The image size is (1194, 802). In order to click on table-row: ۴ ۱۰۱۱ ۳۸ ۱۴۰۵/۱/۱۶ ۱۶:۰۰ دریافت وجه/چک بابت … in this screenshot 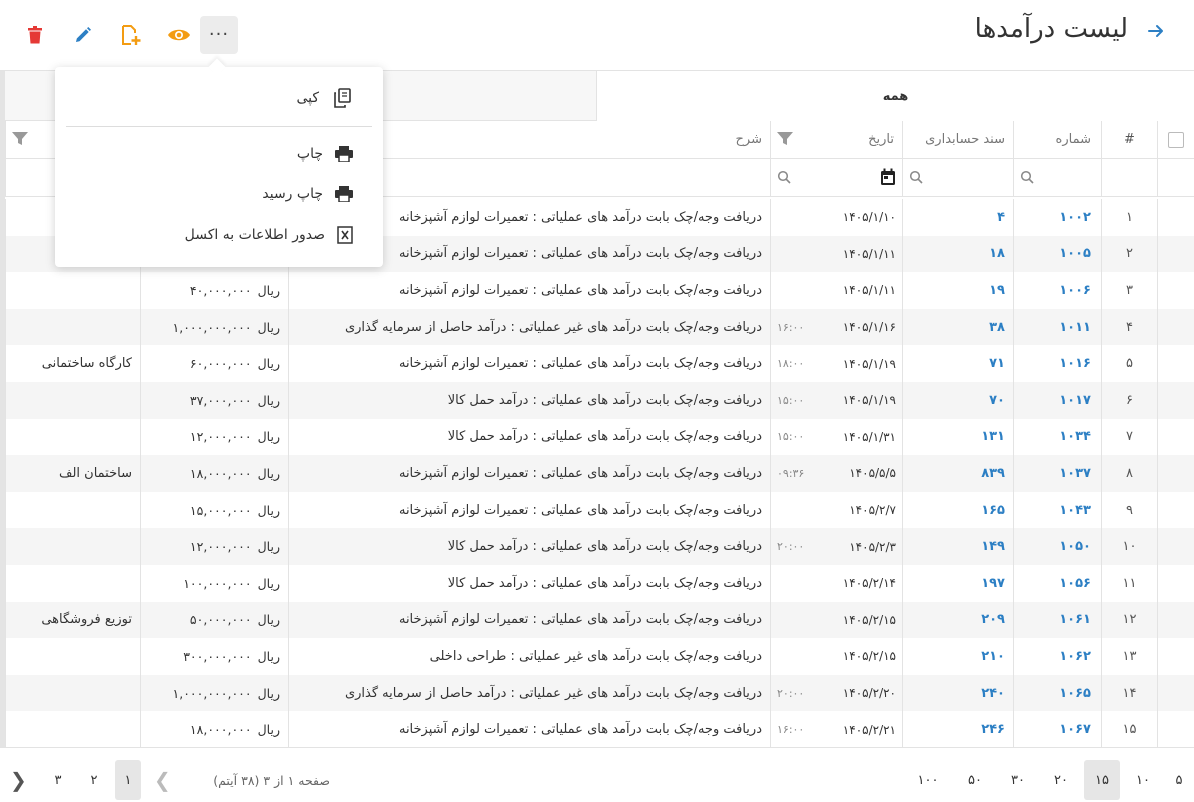, I will do `click(599, 327)`.